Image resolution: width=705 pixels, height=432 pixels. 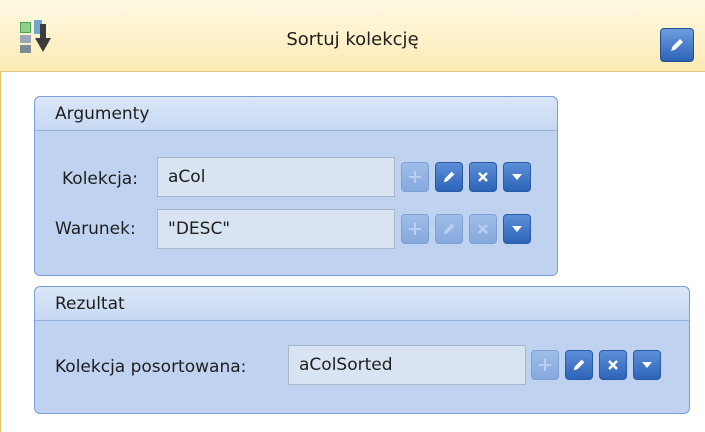 I want to click on collection-edit-button, so click(x=449, y=177).